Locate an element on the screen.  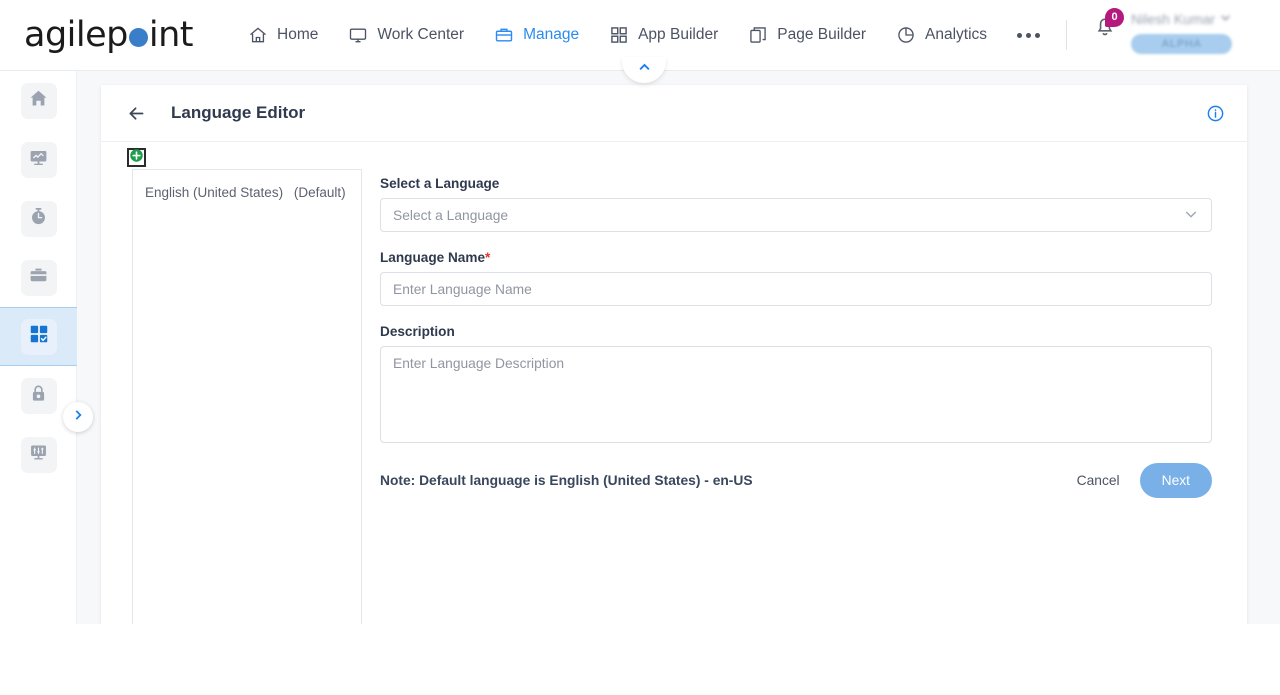
expand-sidebar-button is located at coordinates (78, 417).